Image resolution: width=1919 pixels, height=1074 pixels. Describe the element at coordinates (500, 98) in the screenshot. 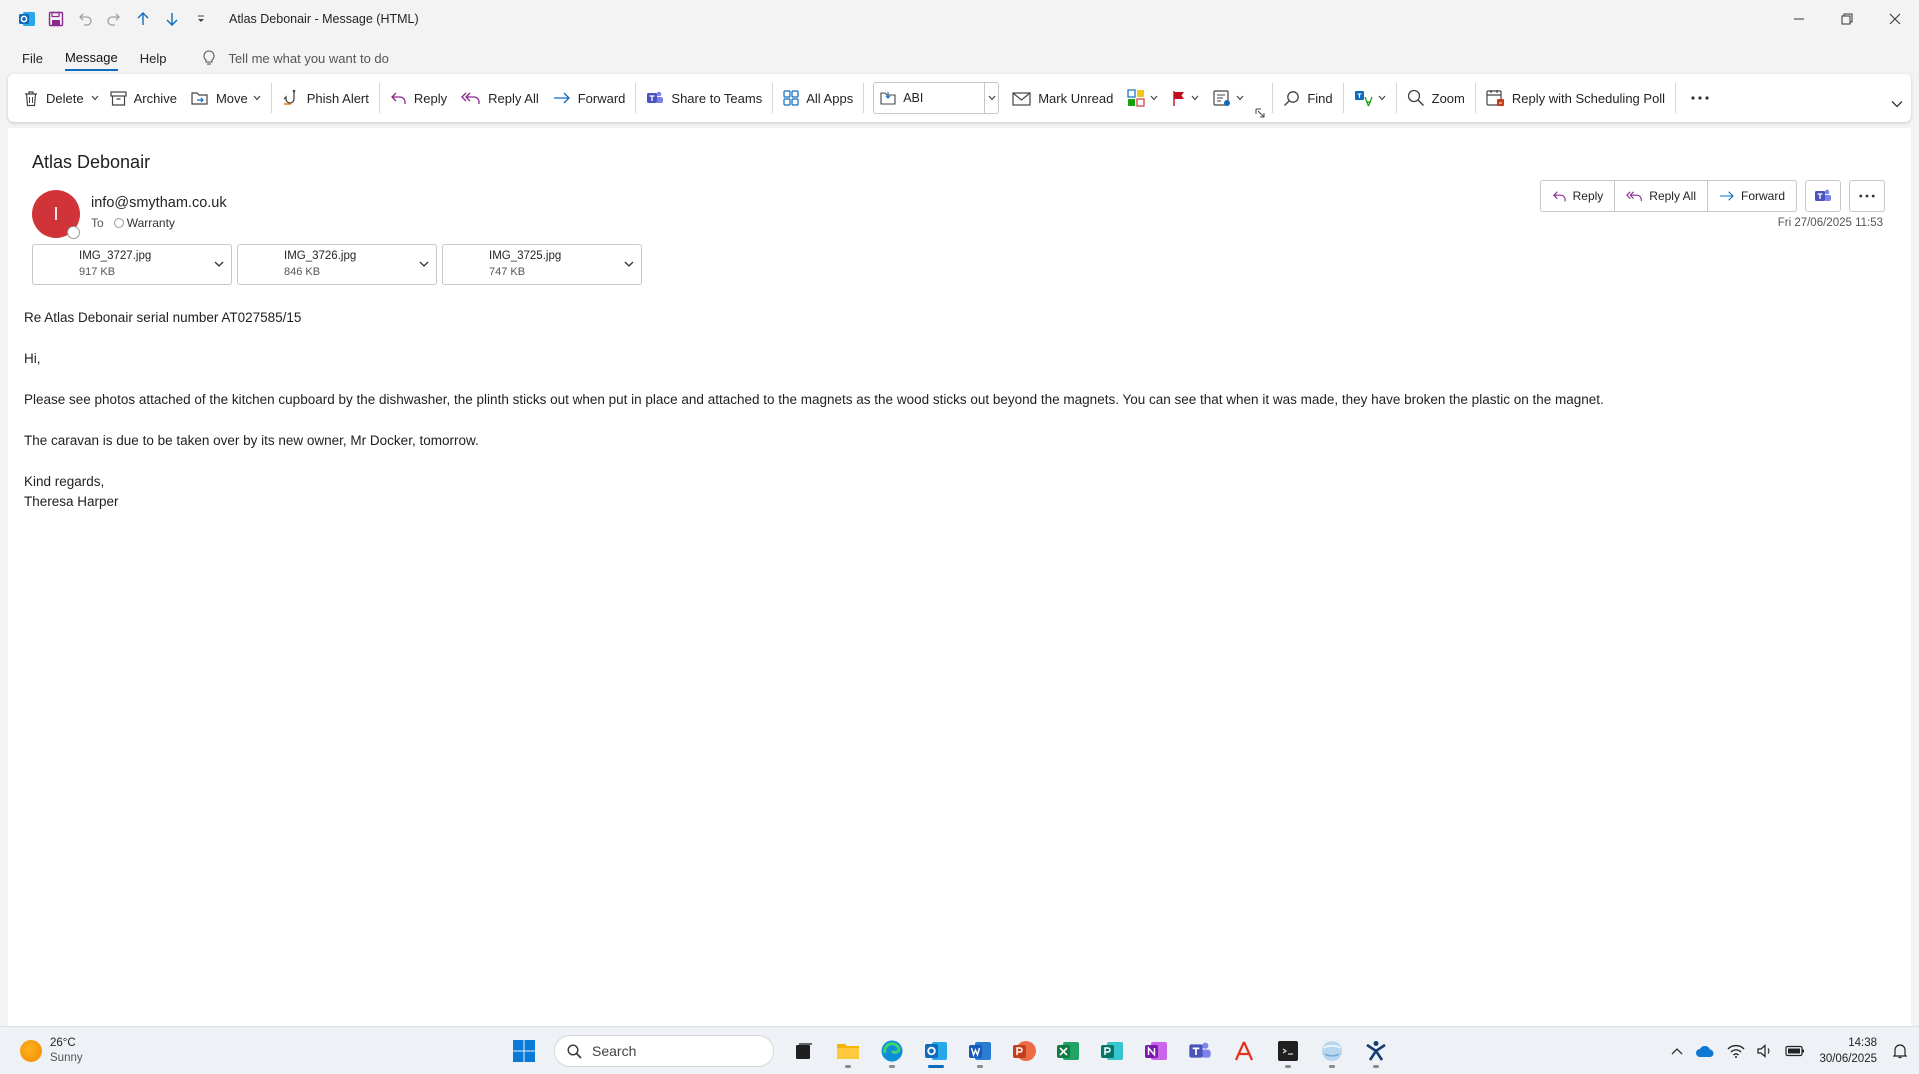

I see `reply-all-button: Reply All` at that location.